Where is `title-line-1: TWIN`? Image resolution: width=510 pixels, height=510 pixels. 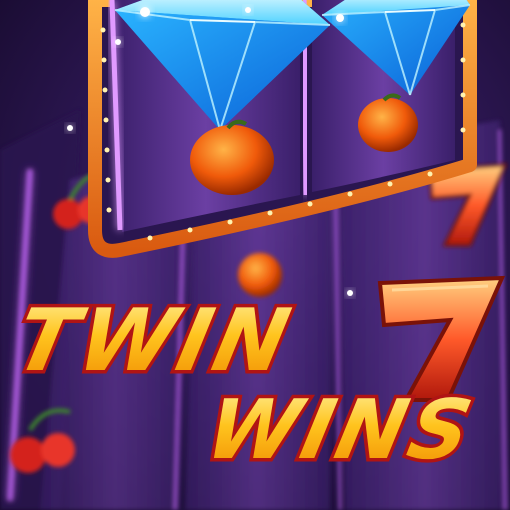 title-line-1: TWIN is located at coordinates (154, 340).